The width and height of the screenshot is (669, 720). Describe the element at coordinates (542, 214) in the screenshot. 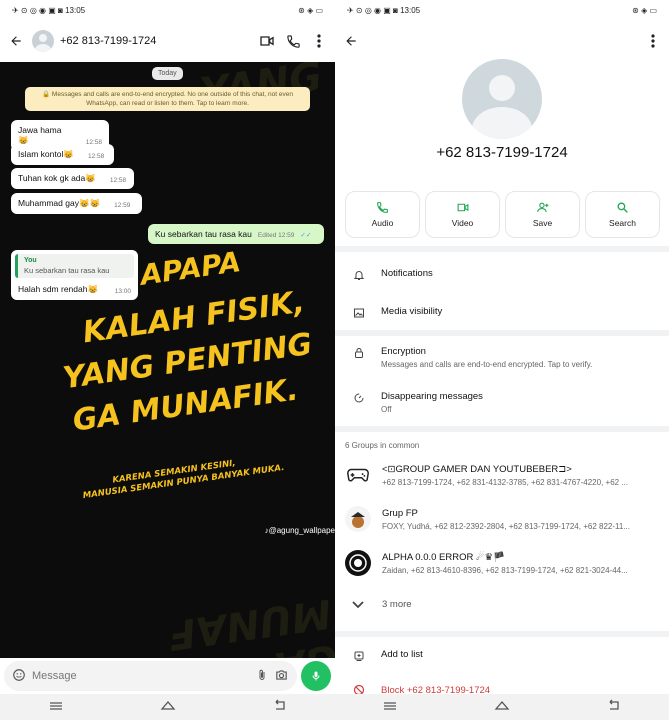

I see `save-button: Save` at that location.